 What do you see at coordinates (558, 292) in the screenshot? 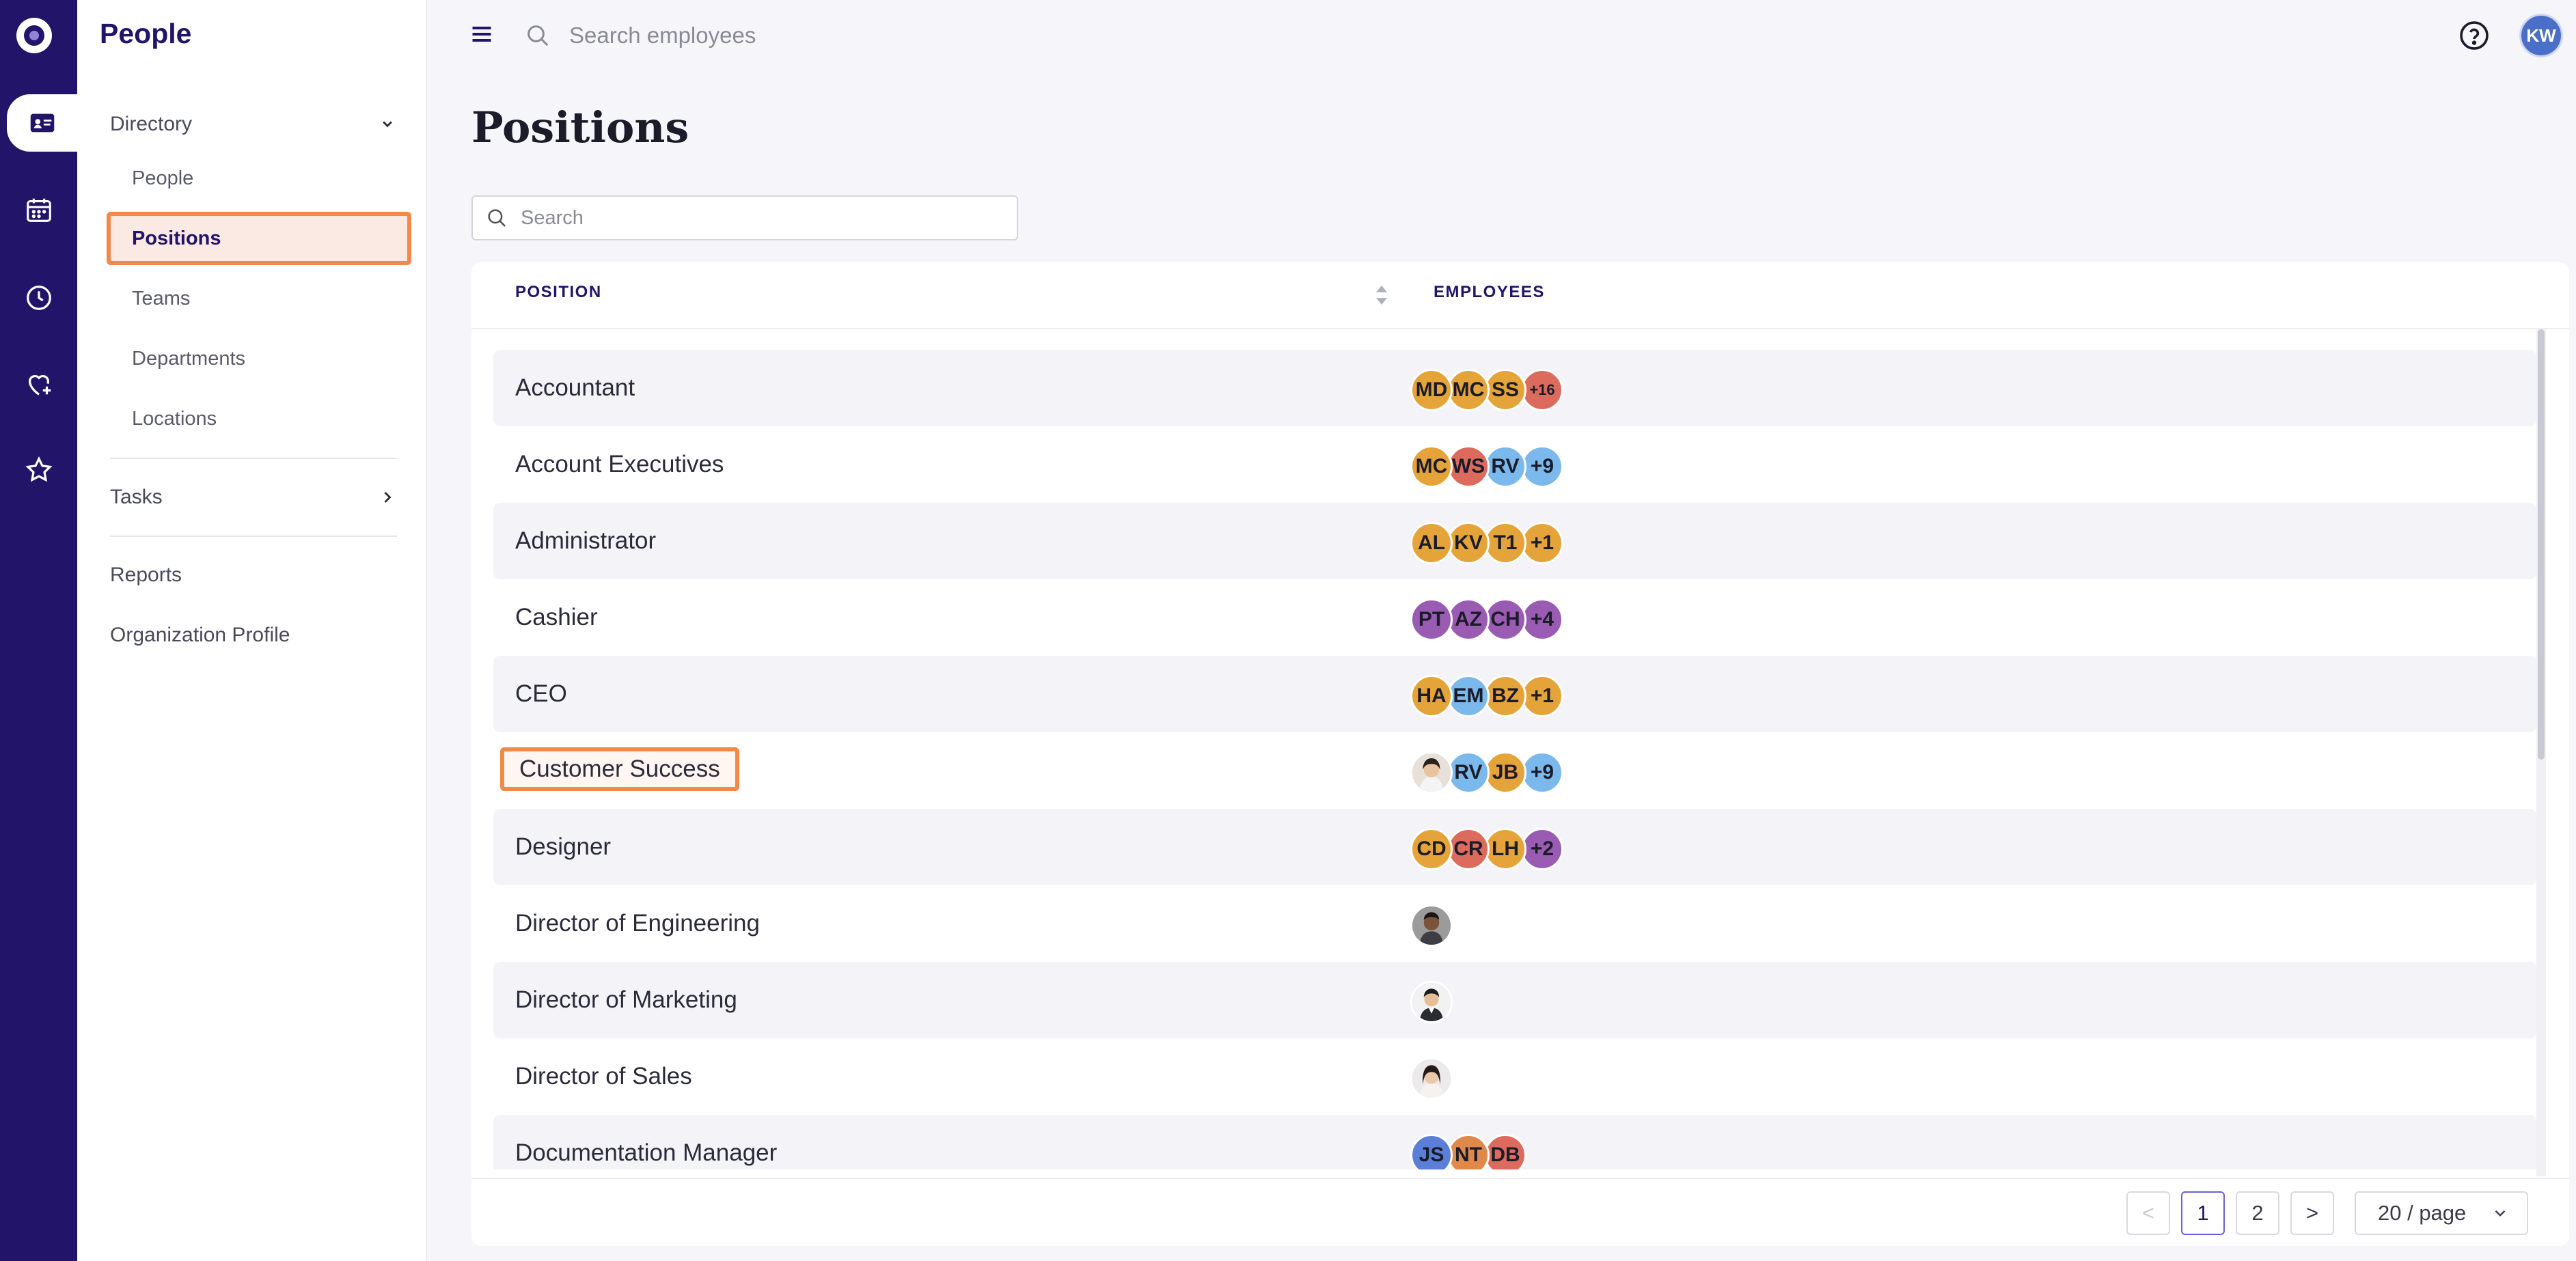
I see `column-header-position: POSITION` at bounding box center [558, 292].